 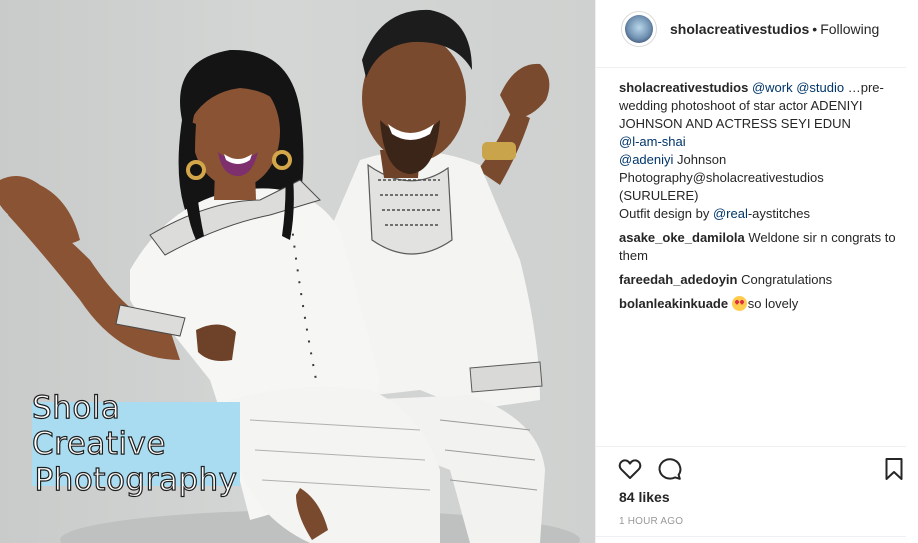 I want to click on caption-text-4: -aystitches, so click(x=778, y=213).